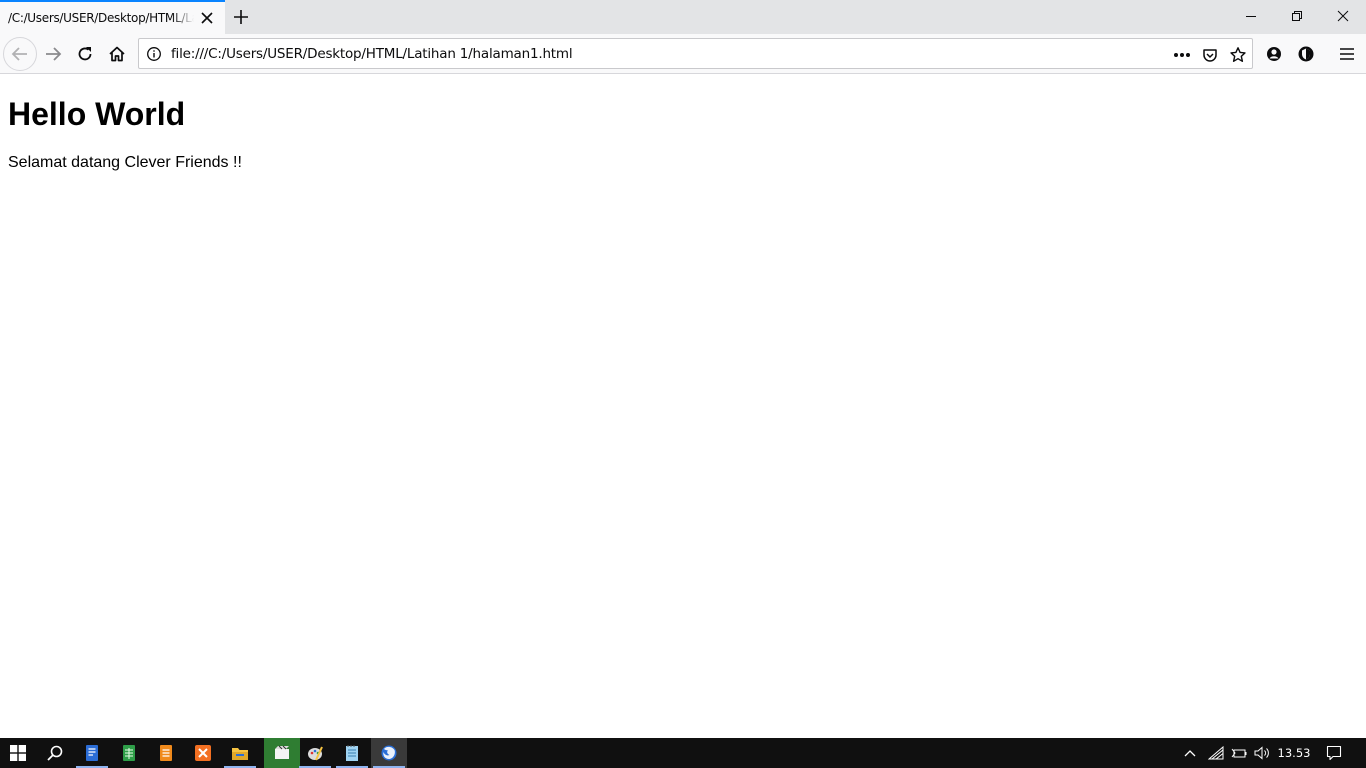  I want to click on account-button, so click(1274, 54).